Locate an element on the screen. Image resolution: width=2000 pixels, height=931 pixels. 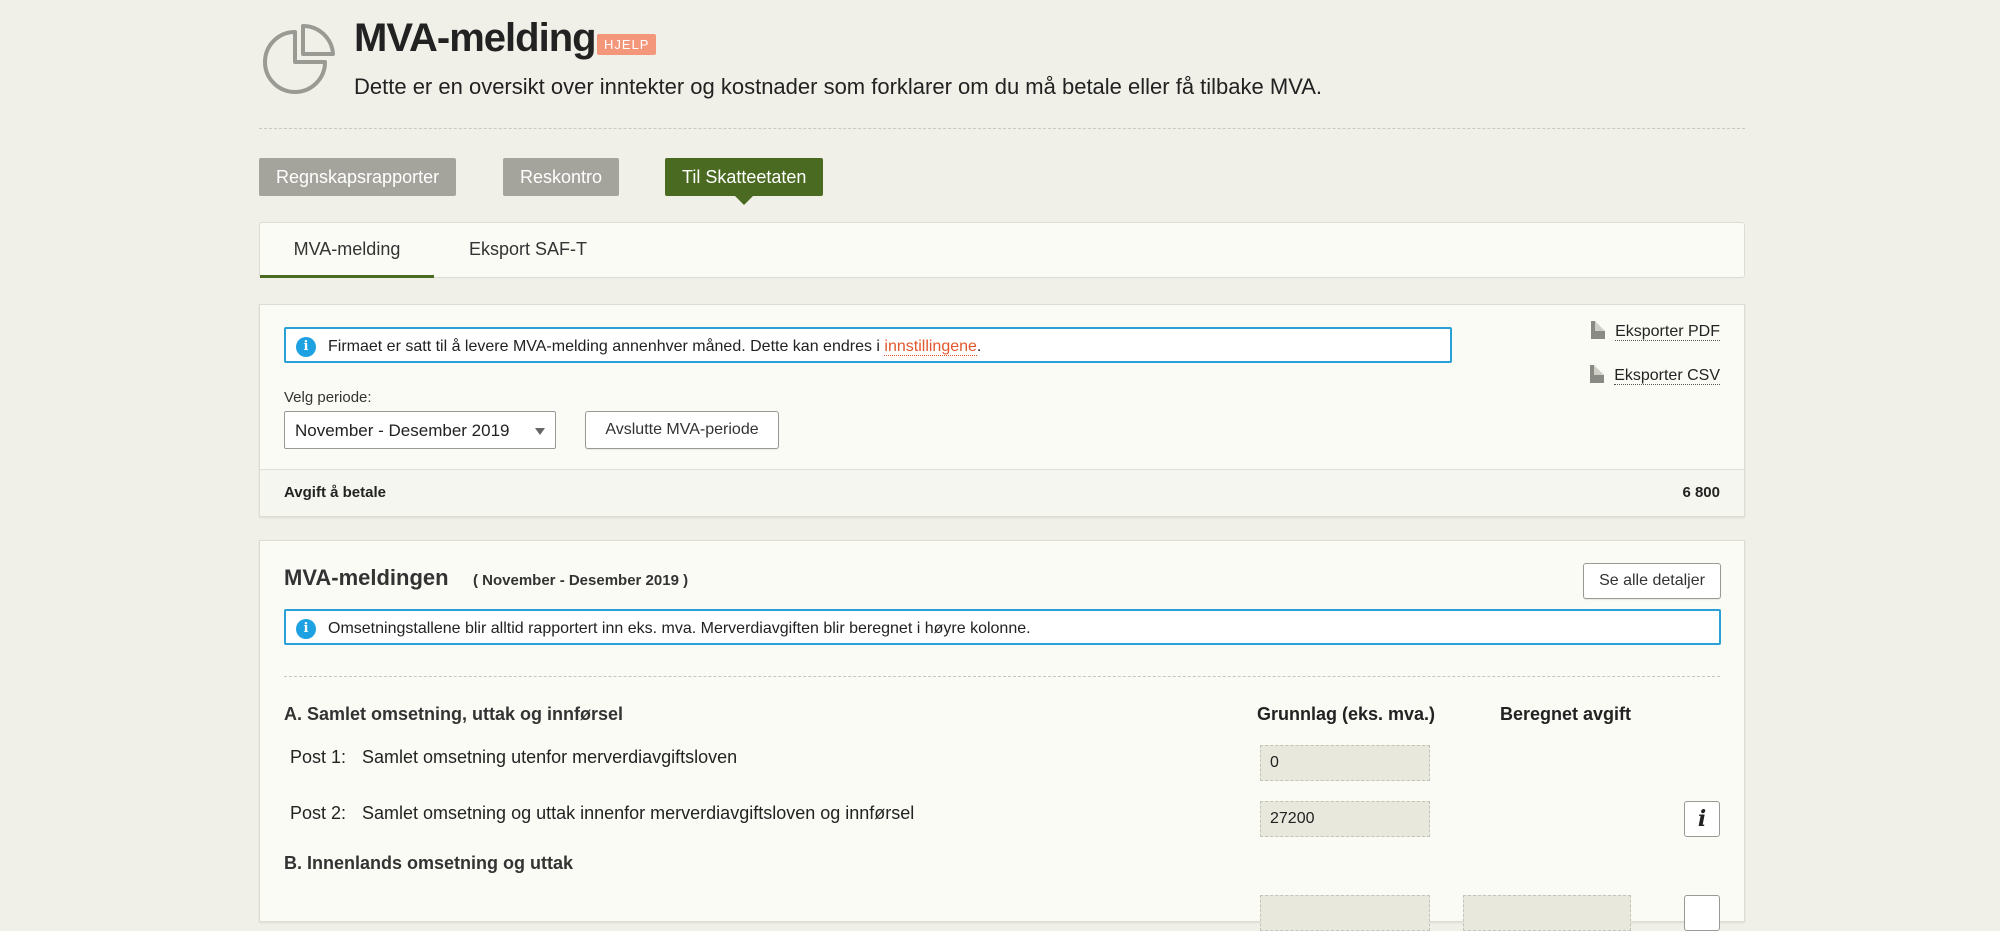
post-1-base-input: 0 is located at coordinates (1345, 763).